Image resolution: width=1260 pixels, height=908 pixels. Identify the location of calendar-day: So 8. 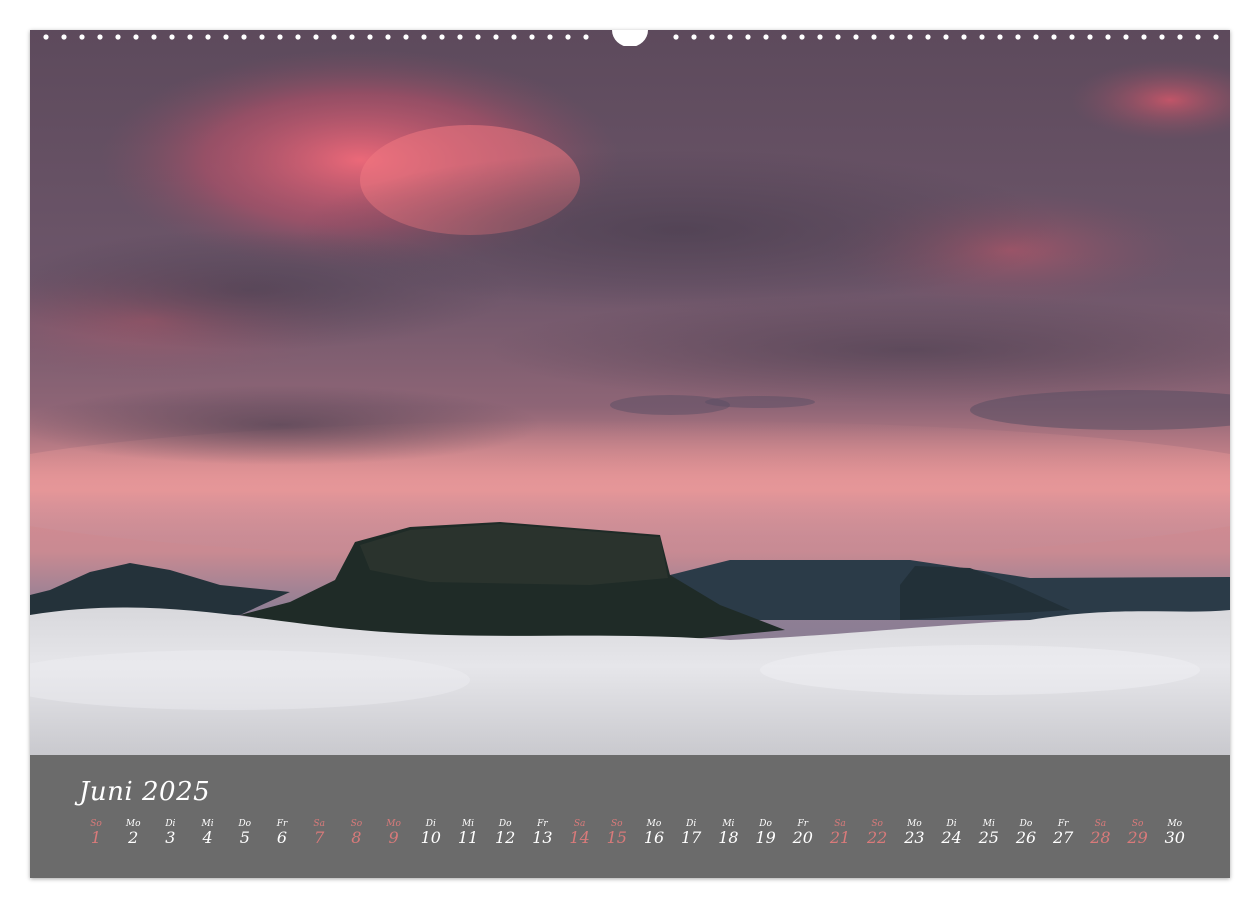
(356, 833).